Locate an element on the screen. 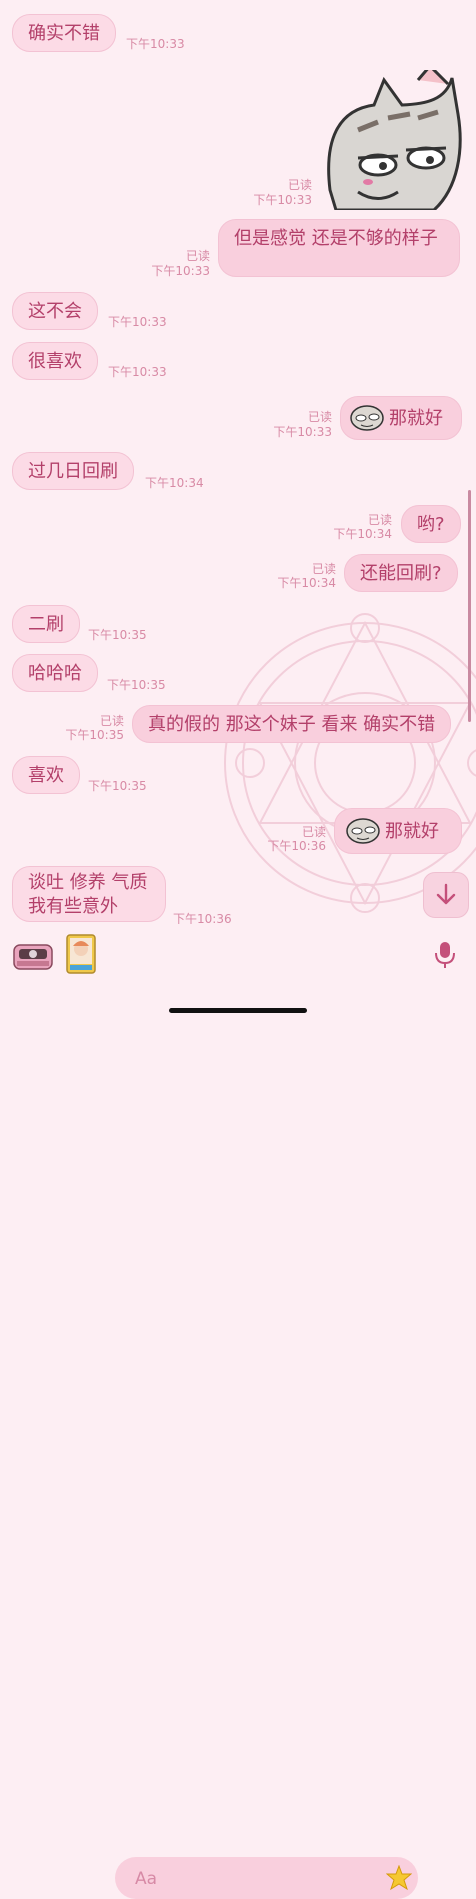 The width and height of the screenshot is (476, 1899). message-bubble: 很喜欢 is located at coordinates (55, 361).